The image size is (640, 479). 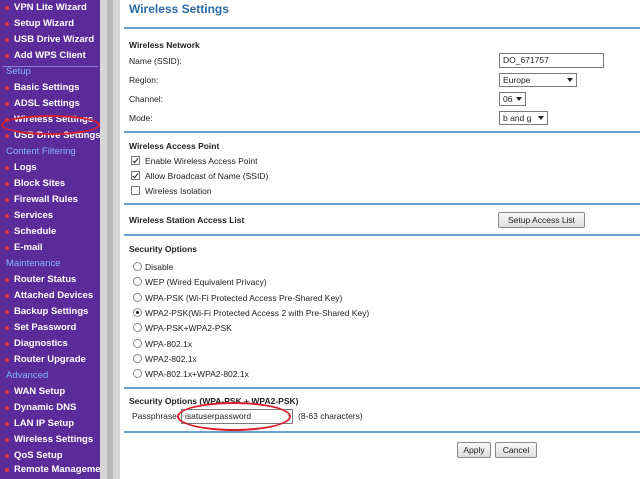 I want to click on sidebar-item-vpn-lite-wizard: VPN Lite Wizard, so click(x=50, y=8).